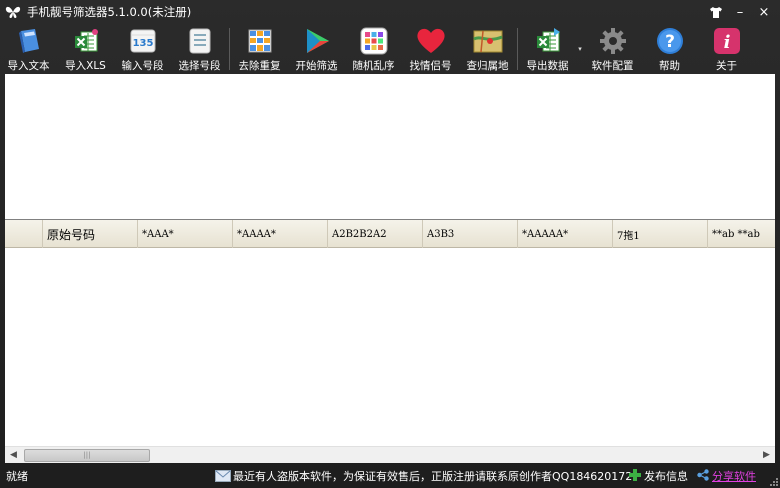 The image size is (780, 488). What do you see at coordinates (13, 455) in the screenshot?
I see `scroll-left-icon: ◀` at bounding box center [13, 455].